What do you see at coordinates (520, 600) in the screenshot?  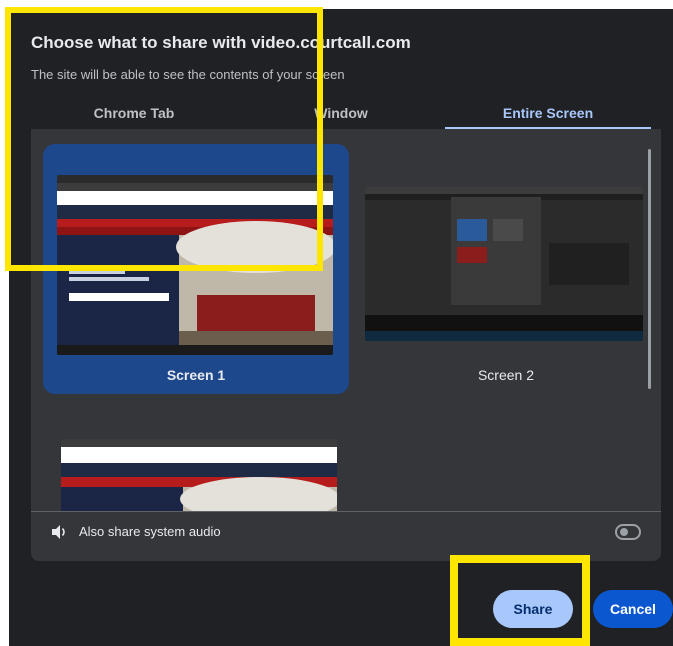 I see `share-highlight` at bounding box center [520, 600].